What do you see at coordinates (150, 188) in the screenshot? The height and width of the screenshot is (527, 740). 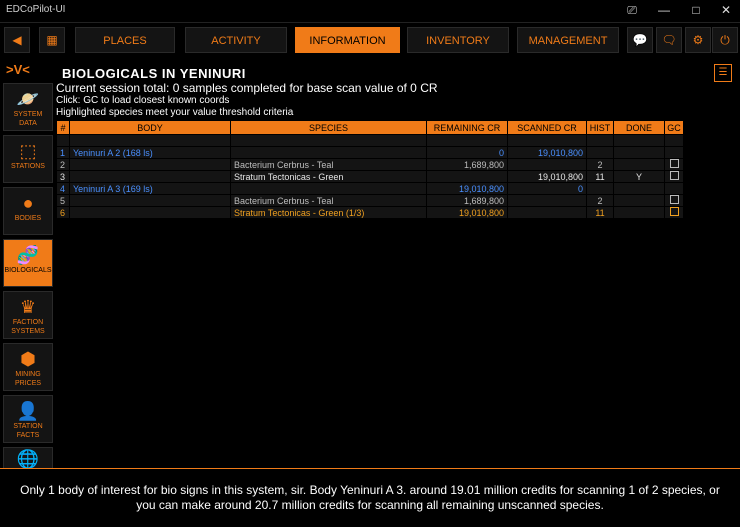 I see `row-body: Yeninuri A 3 (169 ls)` at bounding box center [150, 188].